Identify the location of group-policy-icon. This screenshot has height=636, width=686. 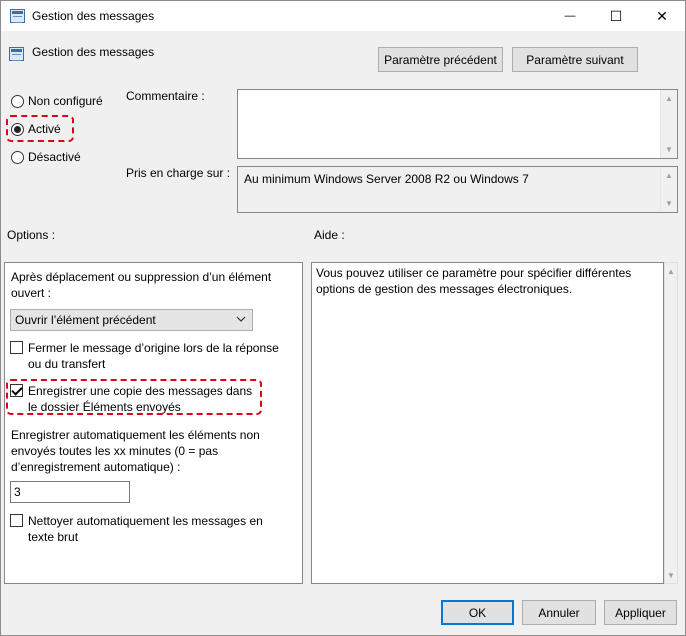
(17, 16).